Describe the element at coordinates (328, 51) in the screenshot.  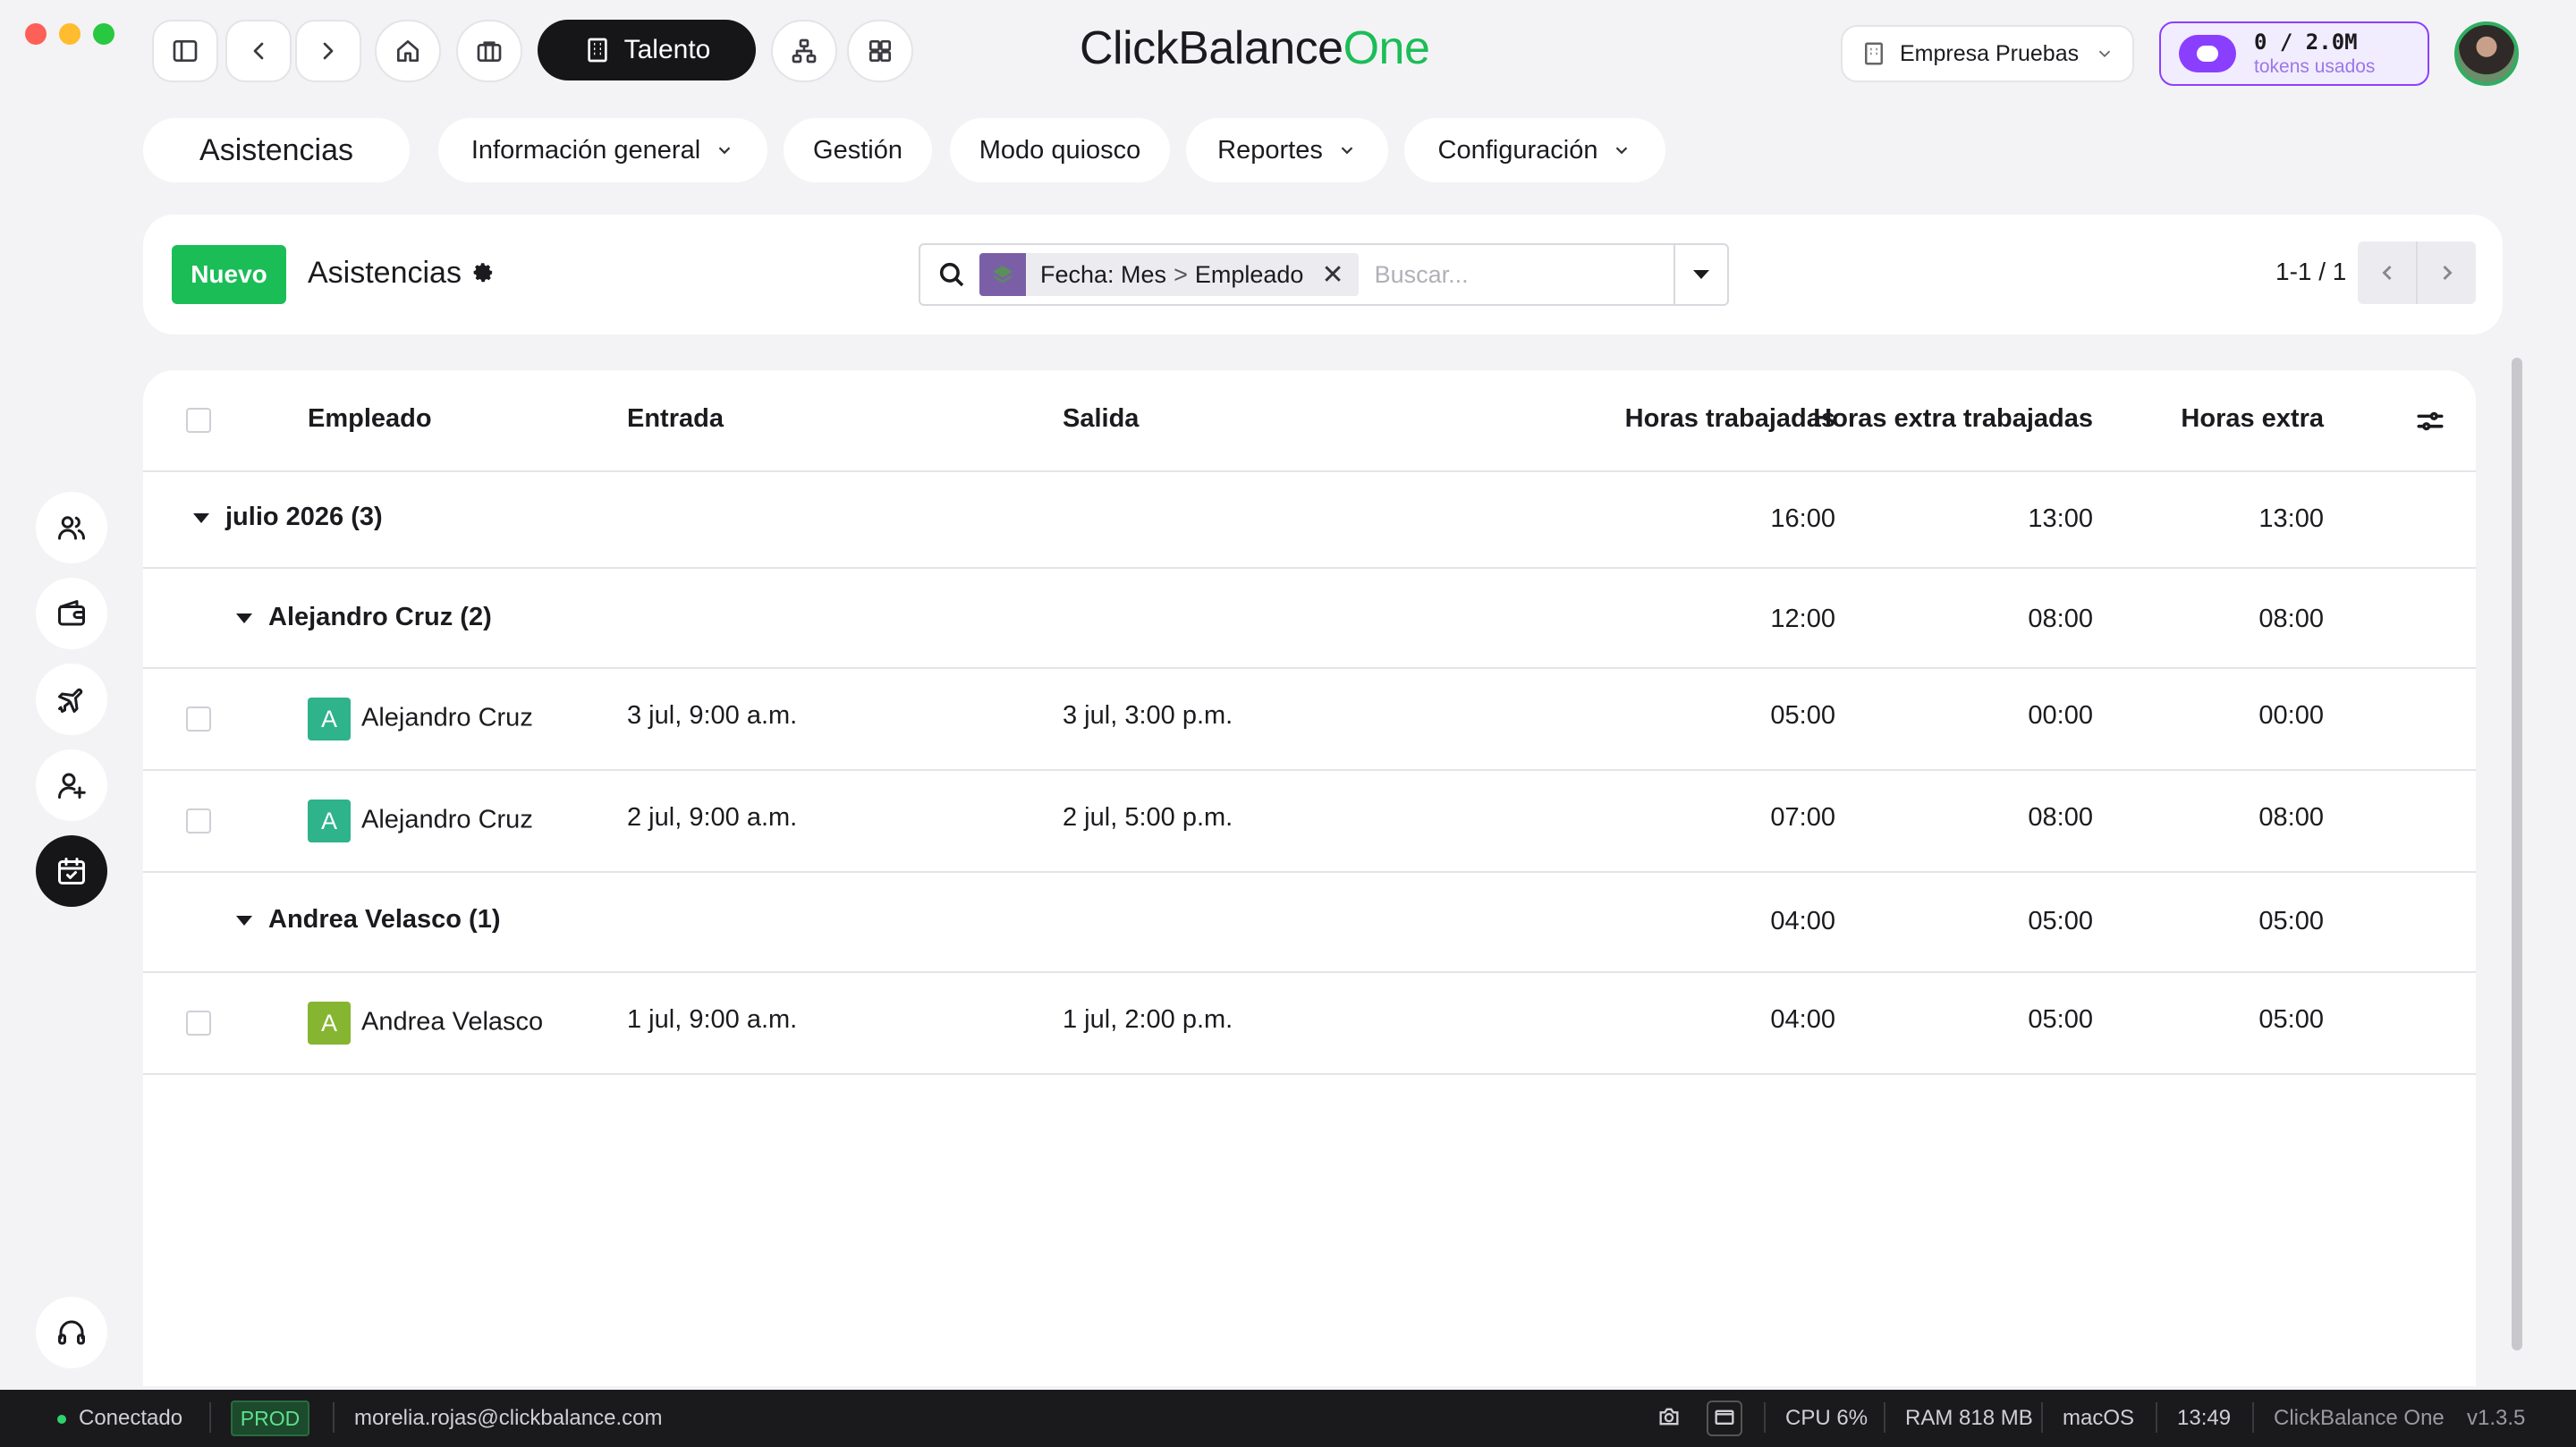
I see `forward-button` at that location.